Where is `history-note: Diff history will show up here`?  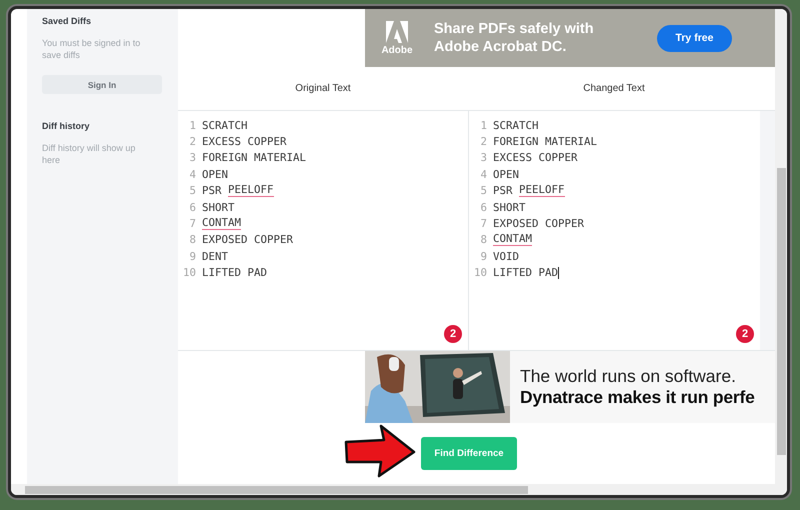
history-note: Diff history will show up here is located at coordinates (89, 154).